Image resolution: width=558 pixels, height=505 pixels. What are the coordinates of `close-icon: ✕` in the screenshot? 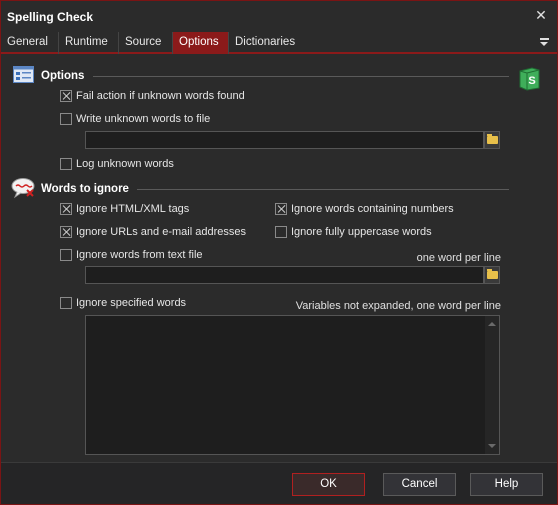 It's located at (541, 15).